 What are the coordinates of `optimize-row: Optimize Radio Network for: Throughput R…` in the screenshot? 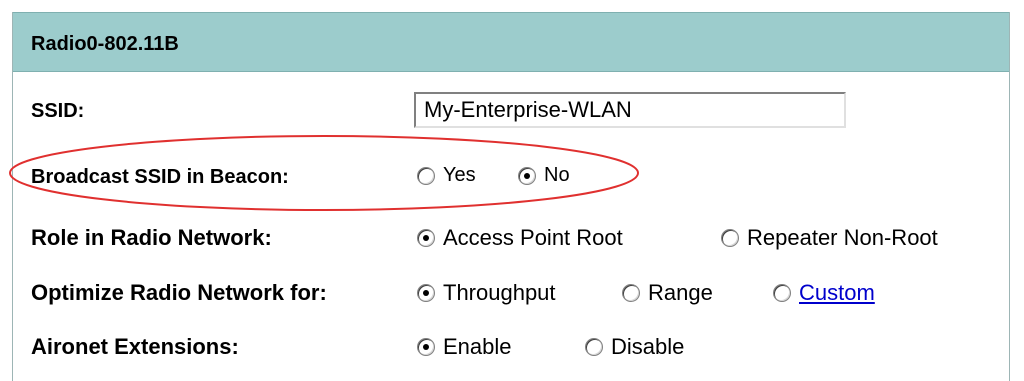 It's located at (520, 294).